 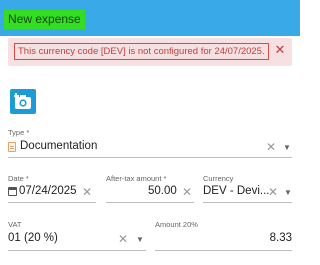 What do you see at coordinates (33, 238) in the screenshot?
I see `vat-select: 01 (20 %)` at bounding box center [33, 238].